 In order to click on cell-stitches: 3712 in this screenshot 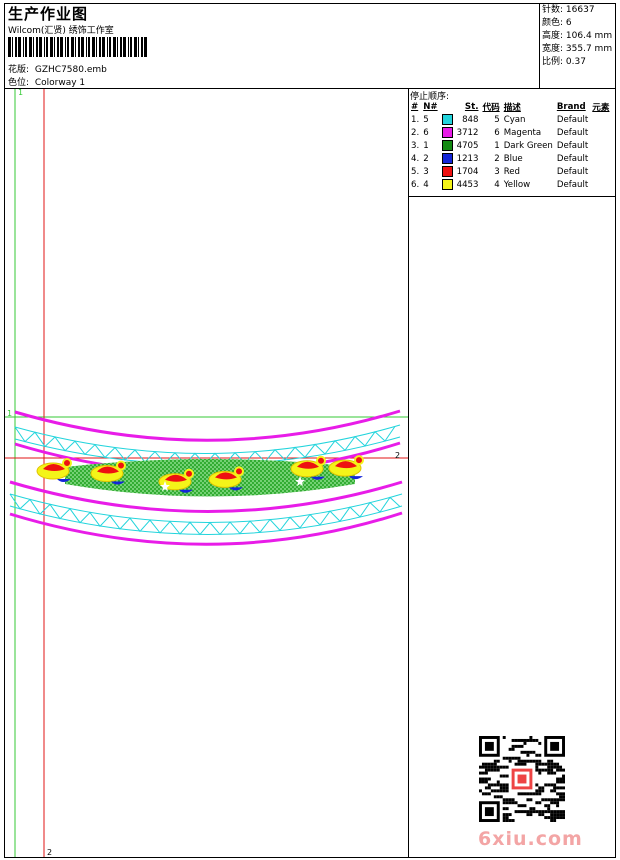, I will do `click(467, 132)`.